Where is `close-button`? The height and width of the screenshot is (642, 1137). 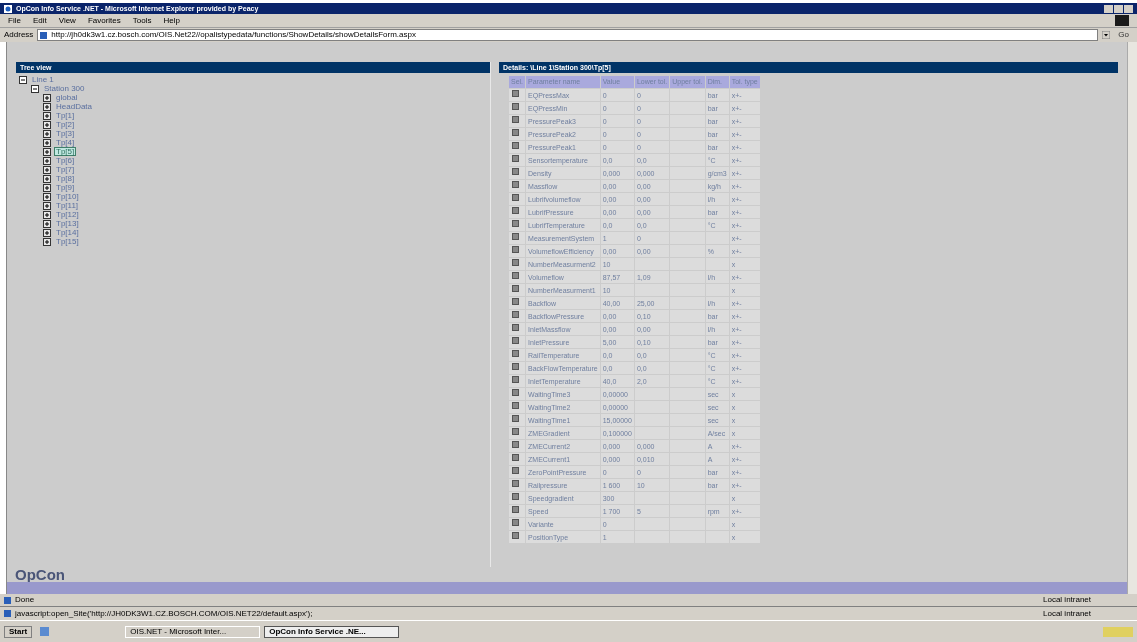
close-button is located at coordinates (1128, 8).